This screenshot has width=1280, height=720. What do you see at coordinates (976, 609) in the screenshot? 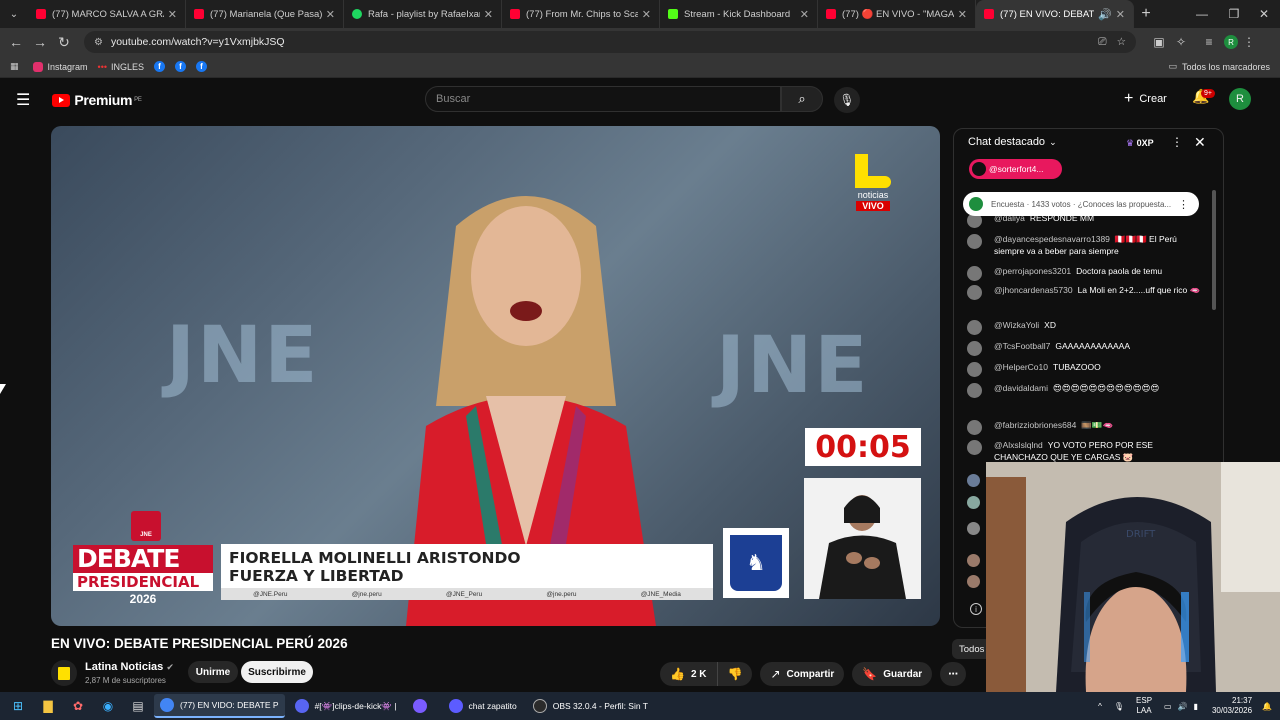
I see `info-icon: i` at bounding box center [976, 609].